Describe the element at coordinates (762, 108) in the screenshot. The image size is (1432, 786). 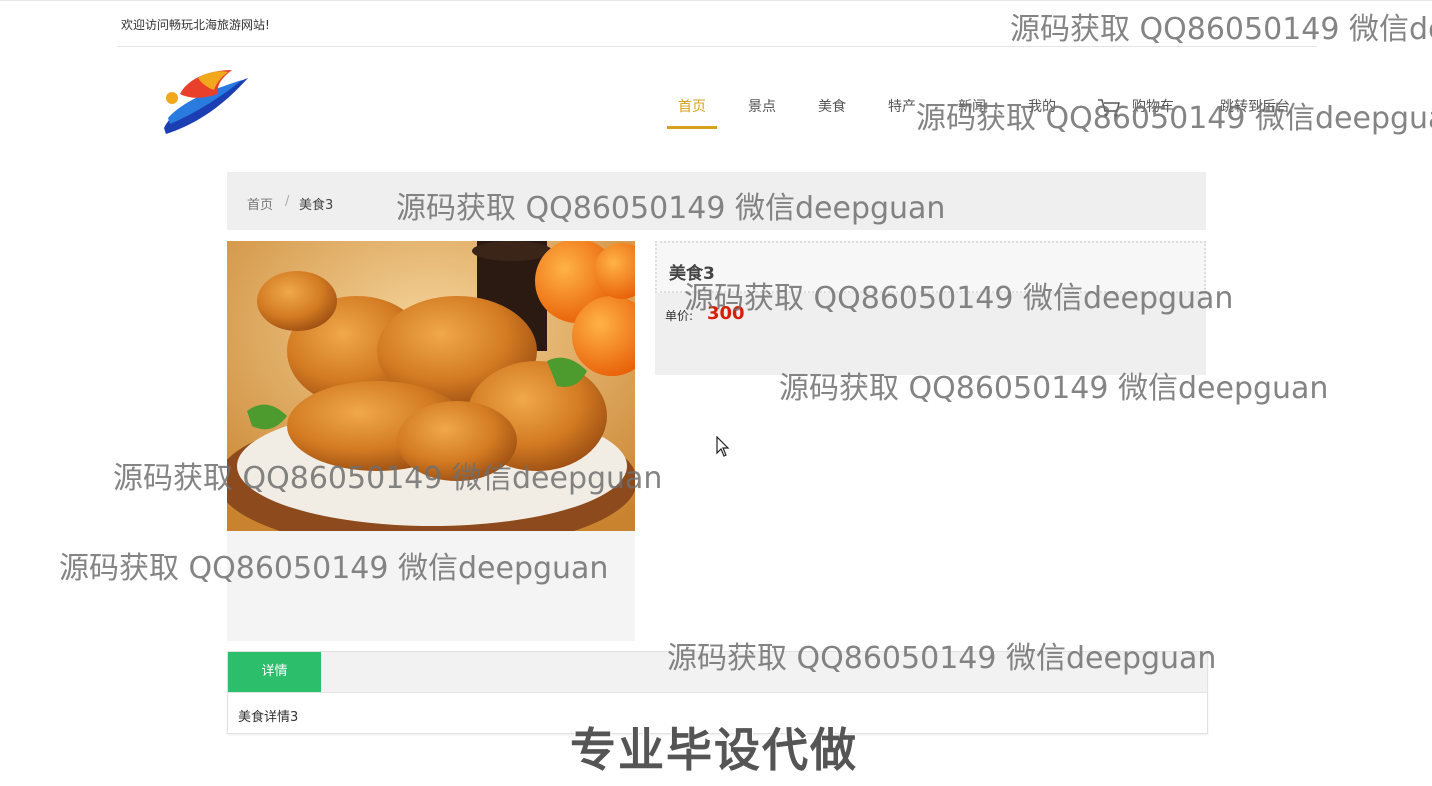
I see `nav-item-attractions: 景点` at that location.